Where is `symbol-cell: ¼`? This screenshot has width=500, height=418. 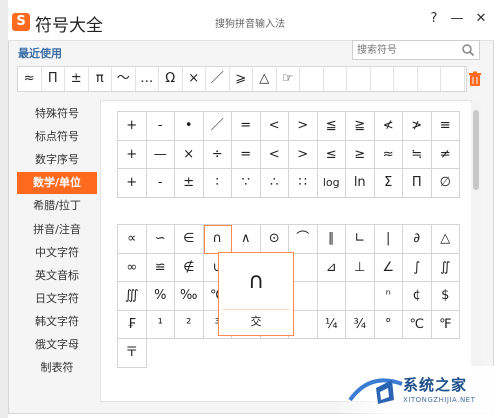 symbol-cell: ¼ is located at coordinates (331, 324).